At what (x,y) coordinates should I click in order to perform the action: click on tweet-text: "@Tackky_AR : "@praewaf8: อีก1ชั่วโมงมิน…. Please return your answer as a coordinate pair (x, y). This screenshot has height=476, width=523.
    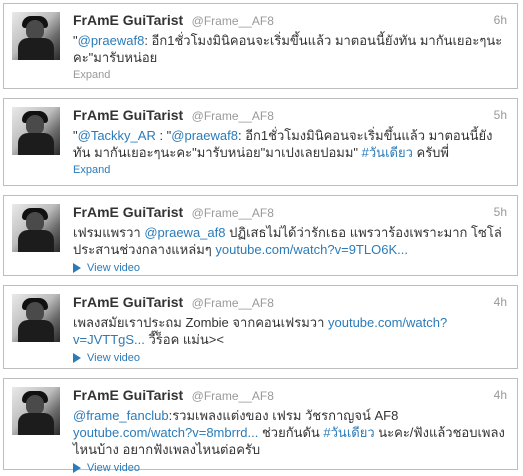
    Looking at the image, I should click on (290, 144).